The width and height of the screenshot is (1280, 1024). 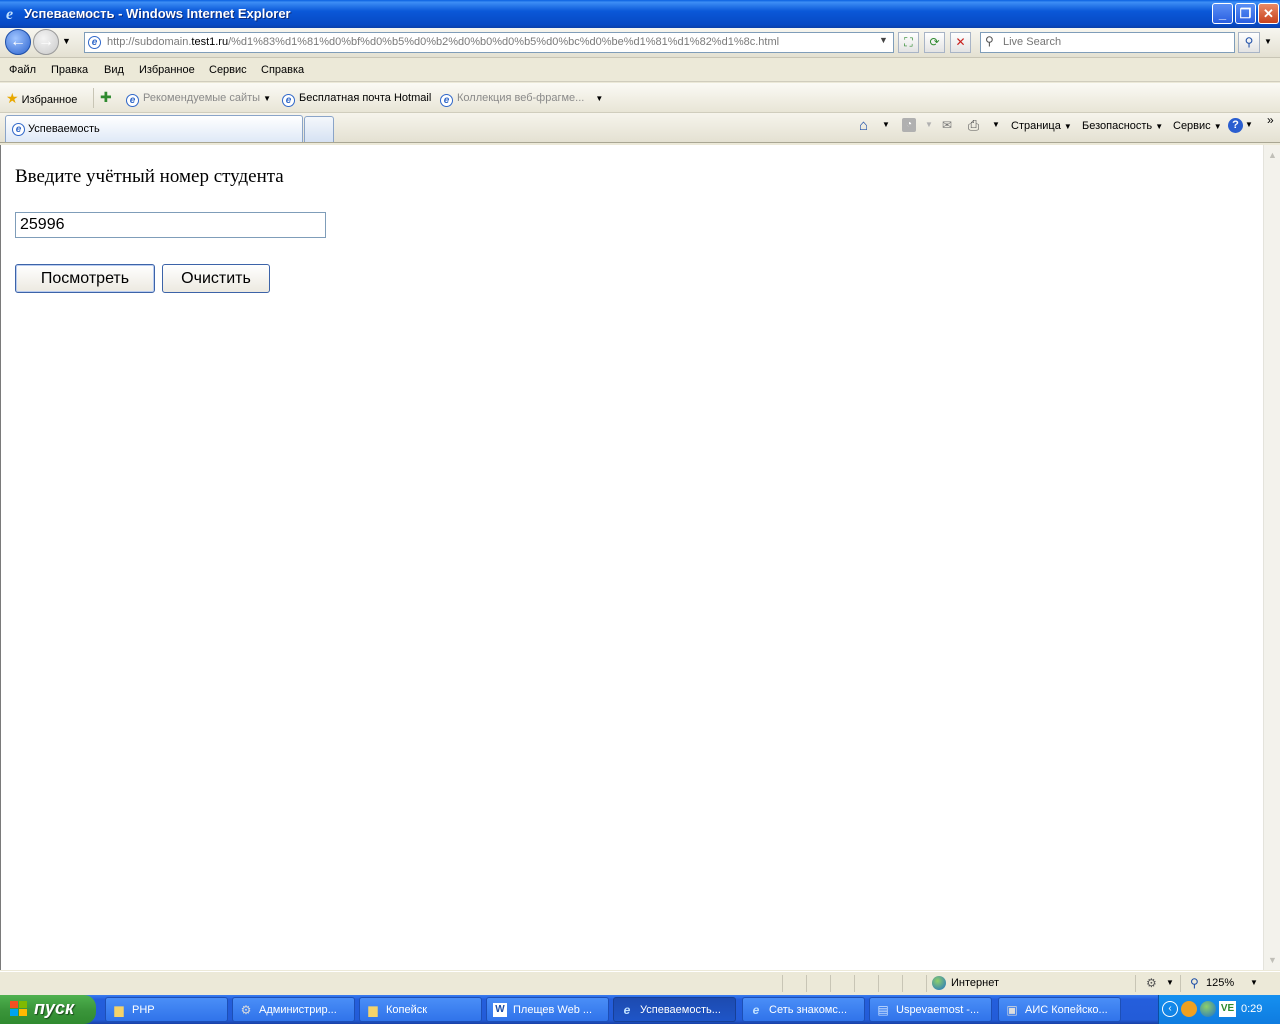 What do you see at coordinates (1254, 982) in the screenshot?
I see `zoom-dropdown-icon: ▼` at bounding box center [1254, 982].